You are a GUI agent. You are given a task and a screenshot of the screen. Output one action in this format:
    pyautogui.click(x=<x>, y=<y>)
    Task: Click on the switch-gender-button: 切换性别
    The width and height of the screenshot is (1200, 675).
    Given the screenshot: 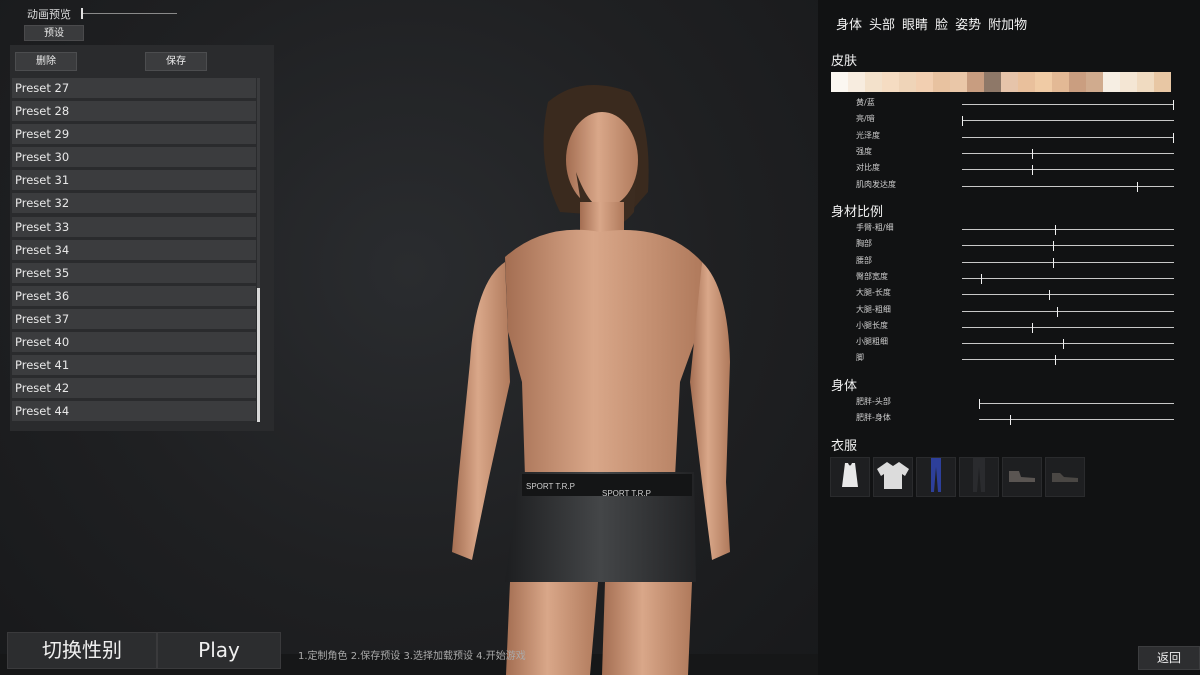 What is the action you would take?
    pyautogui.click(x=82, y=650)
    